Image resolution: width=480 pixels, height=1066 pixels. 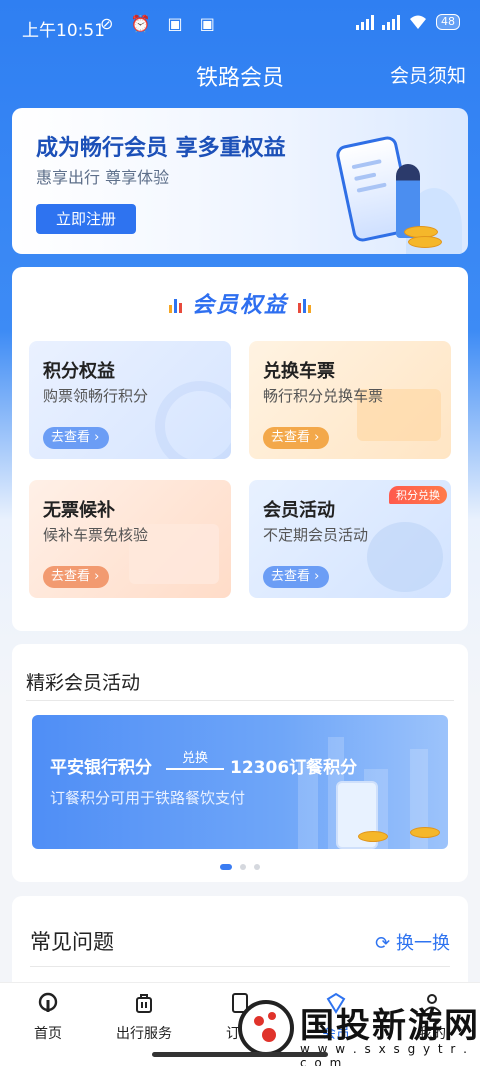 What do you see at coordinates (428, 74) in the screenshot?
I see `member-notice-link: 会员须知` at bounding box center [428, 74].